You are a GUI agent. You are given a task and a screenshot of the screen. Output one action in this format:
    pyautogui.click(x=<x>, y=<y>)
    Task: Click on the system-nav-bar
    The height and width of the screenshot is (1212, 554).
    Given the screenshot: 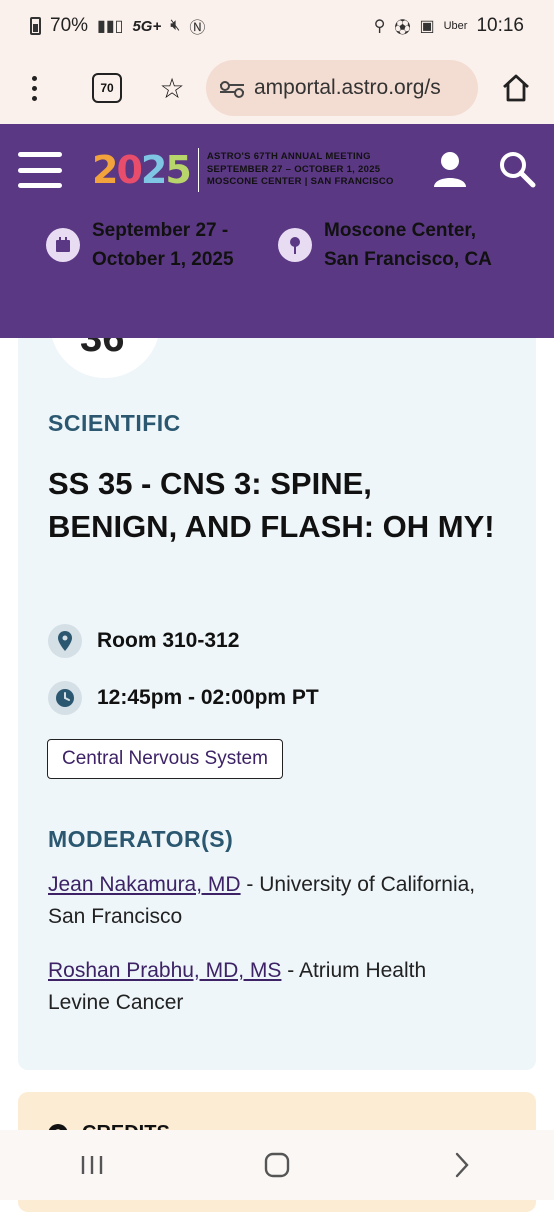 What is the action you would take?
    pyautogui.click(x=277, y=1165)
    